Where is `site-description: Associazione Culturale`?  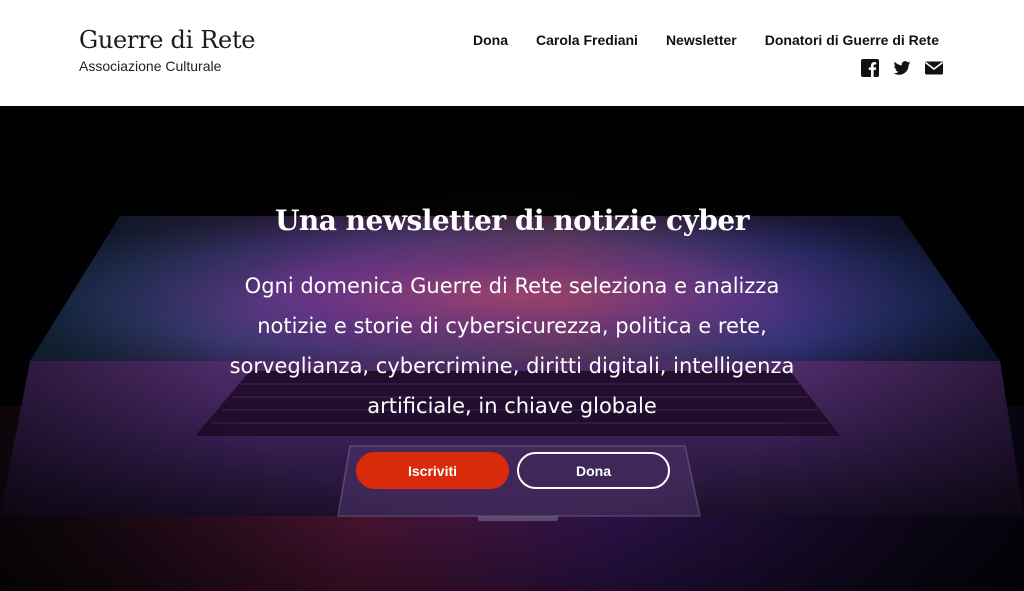 site-description: Associazione Culturale is located at coordinates (150, 66).